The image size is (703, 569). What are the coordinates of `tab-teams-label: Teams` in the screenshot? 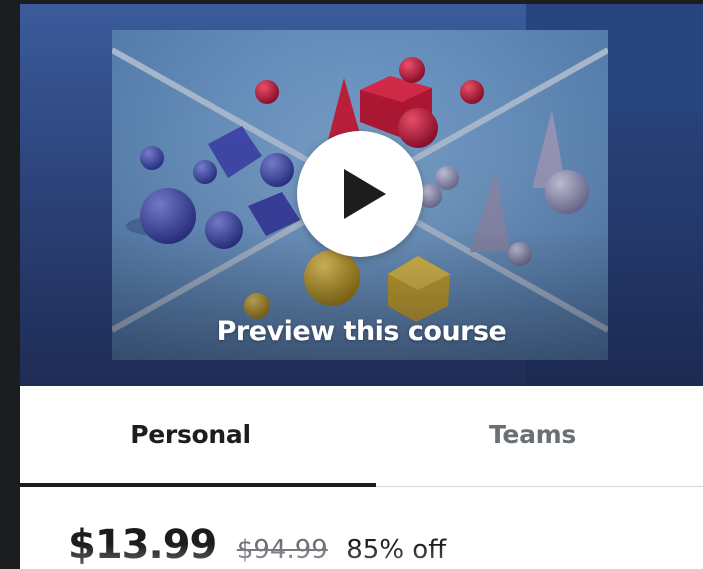 It's located at (532, 434).